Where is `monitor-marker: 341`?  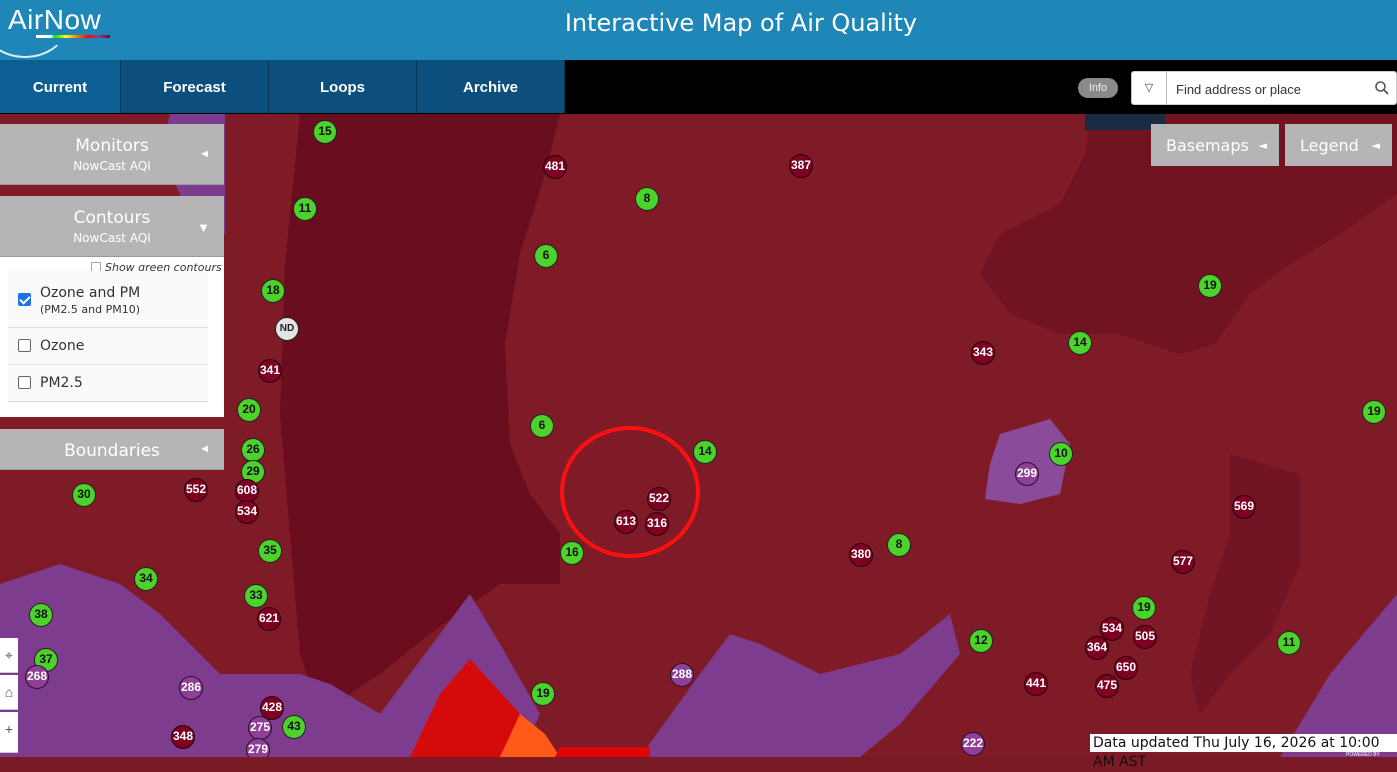 monitor-marker: 341 is located at coordinates (270, 371).